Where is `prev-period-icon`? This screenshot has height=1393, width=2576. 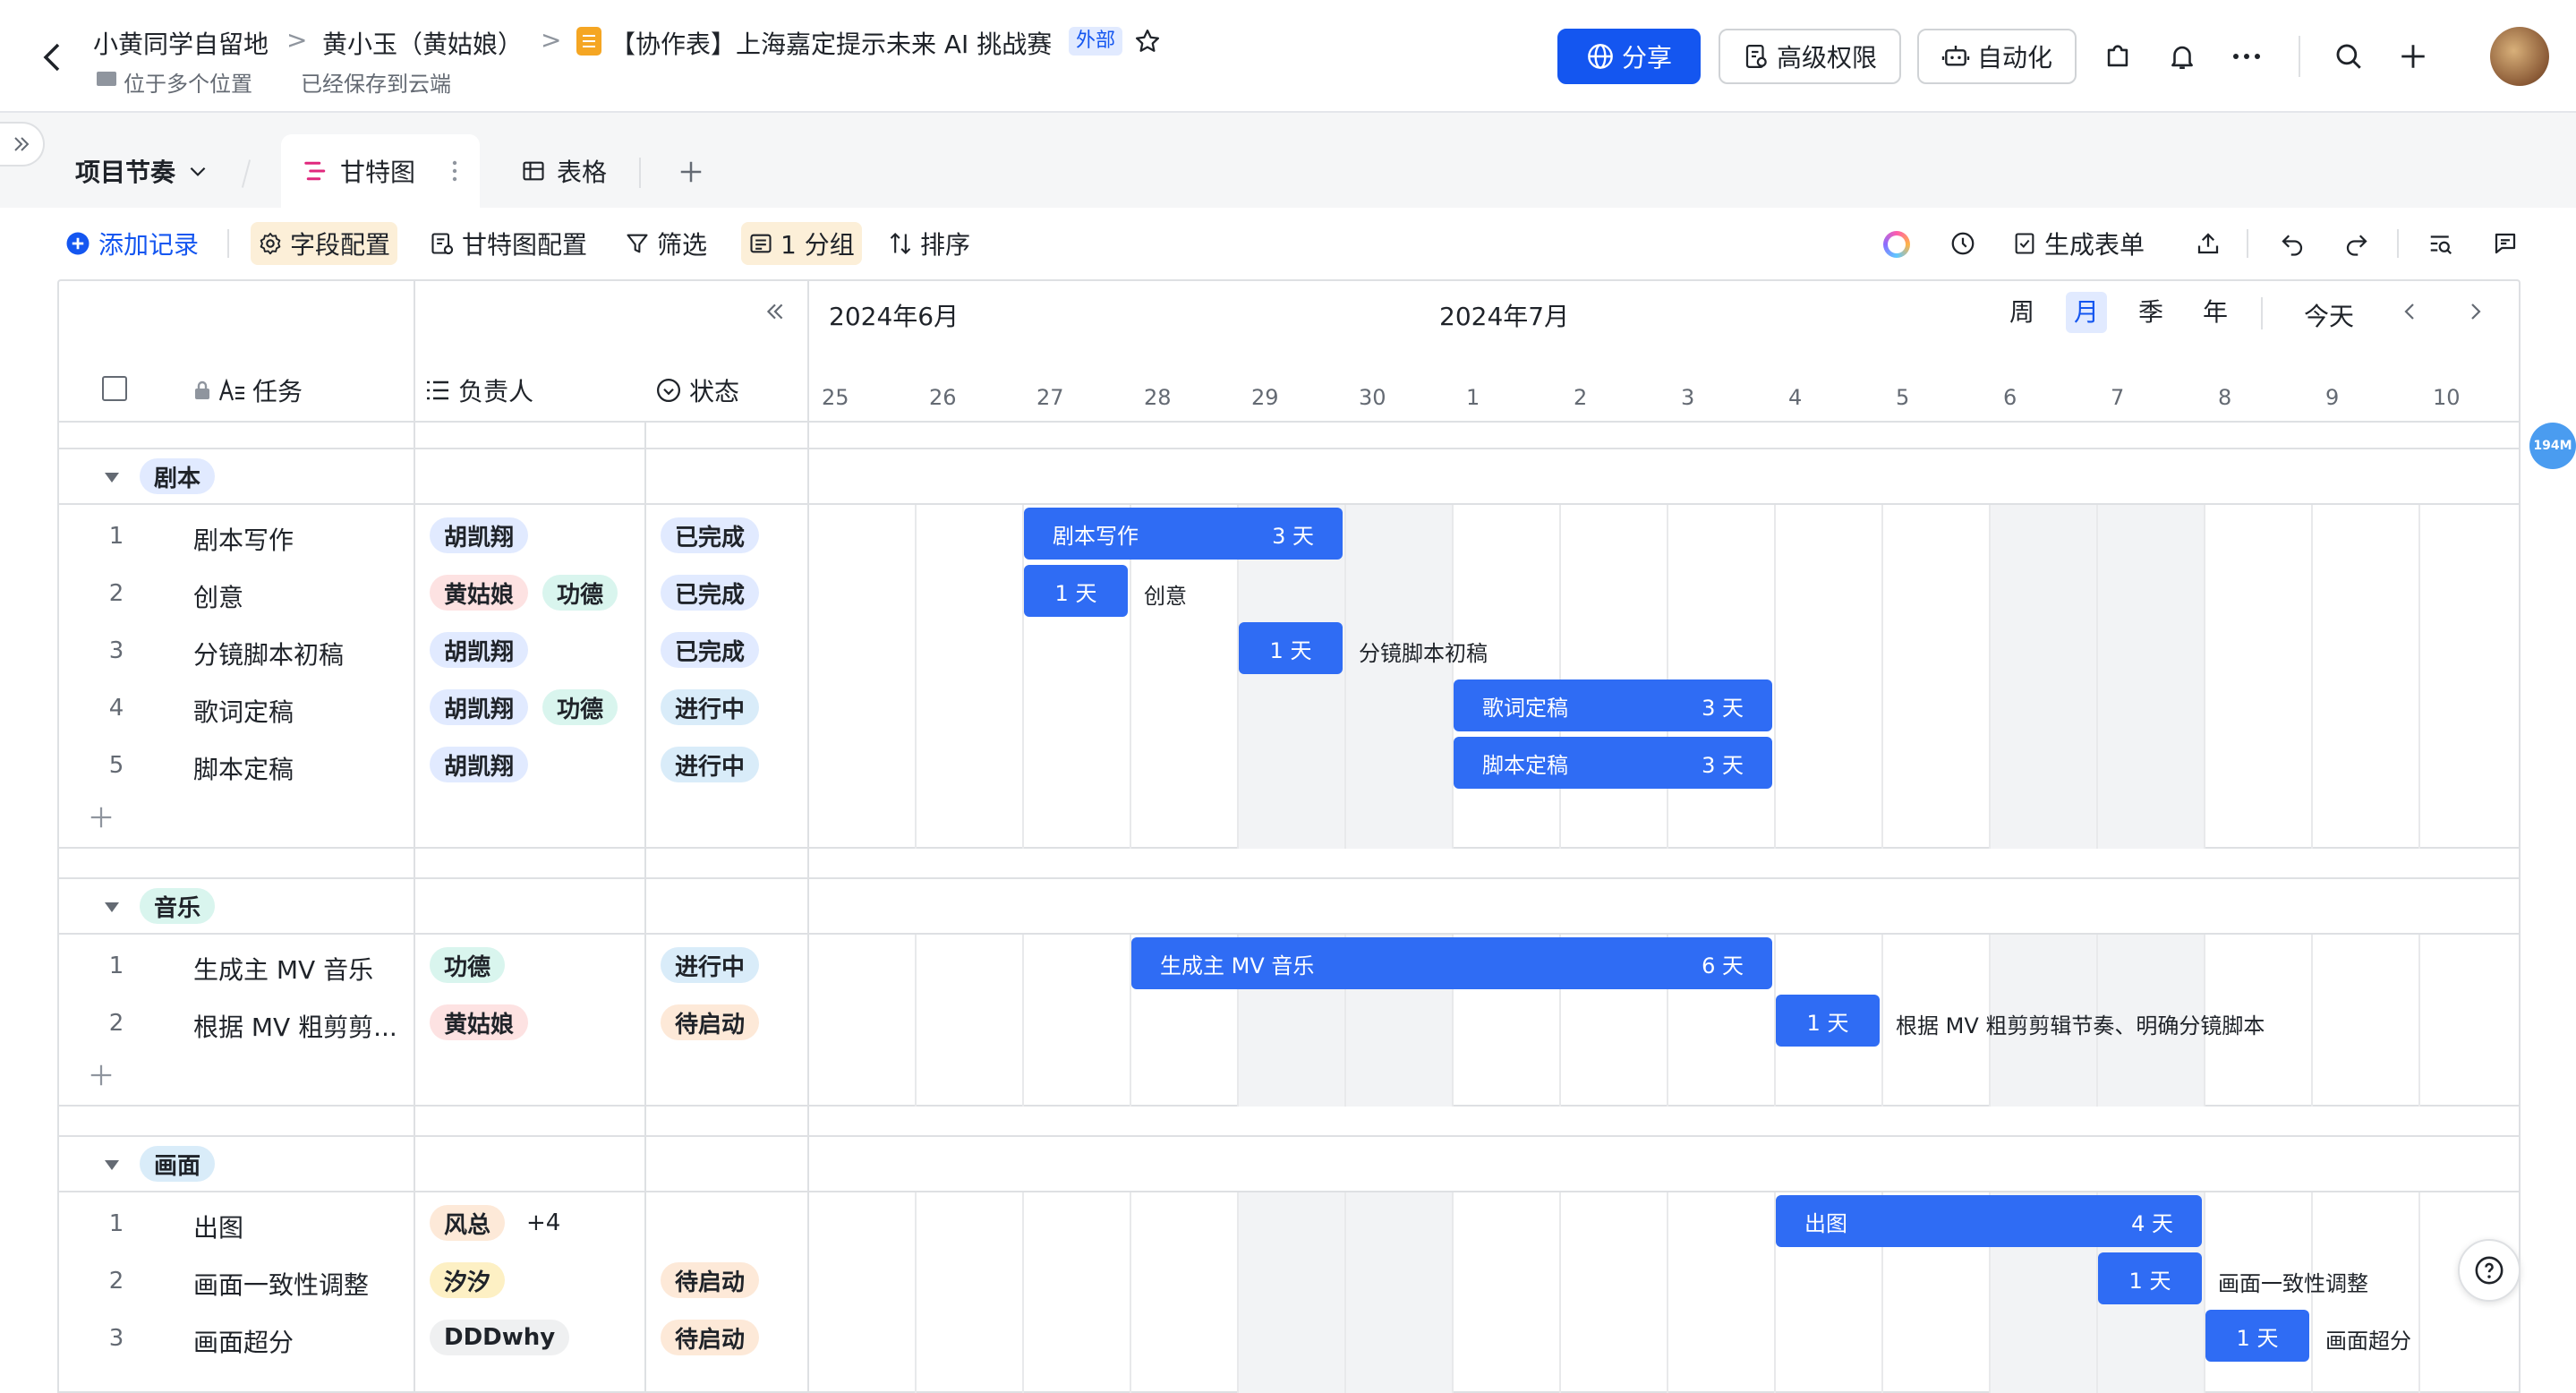 prev-period-icon is located at coordinates (2409, 311).